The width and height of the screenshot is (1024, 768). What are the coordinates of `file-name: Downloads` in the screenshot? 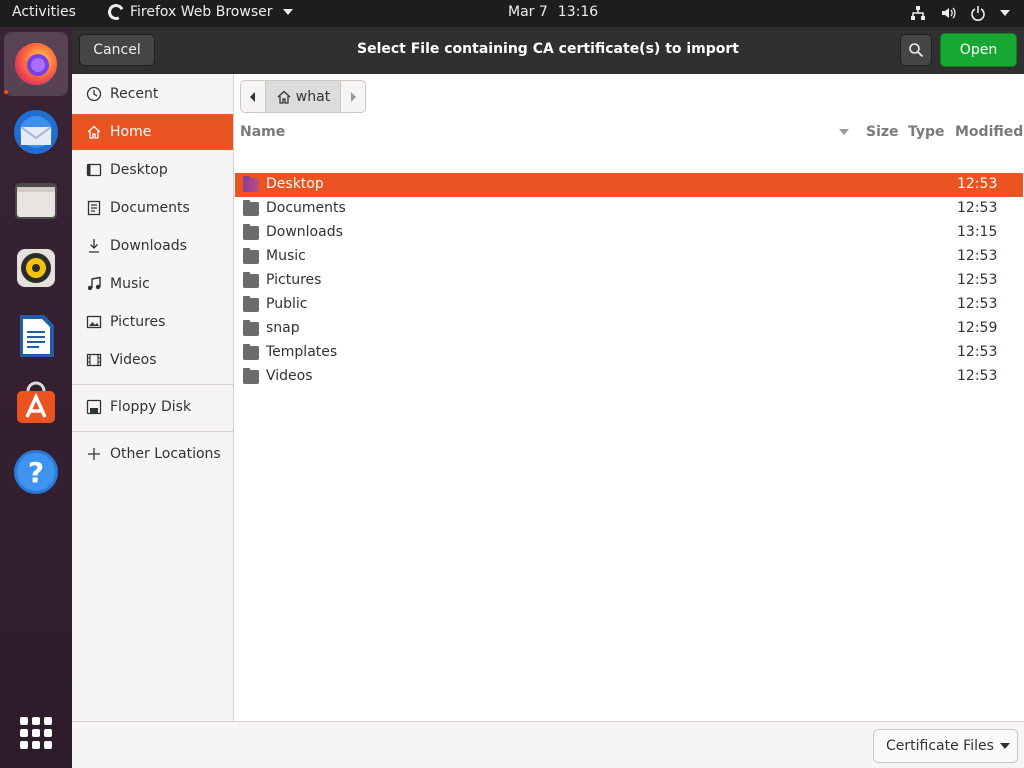 It's located at (304, 232).